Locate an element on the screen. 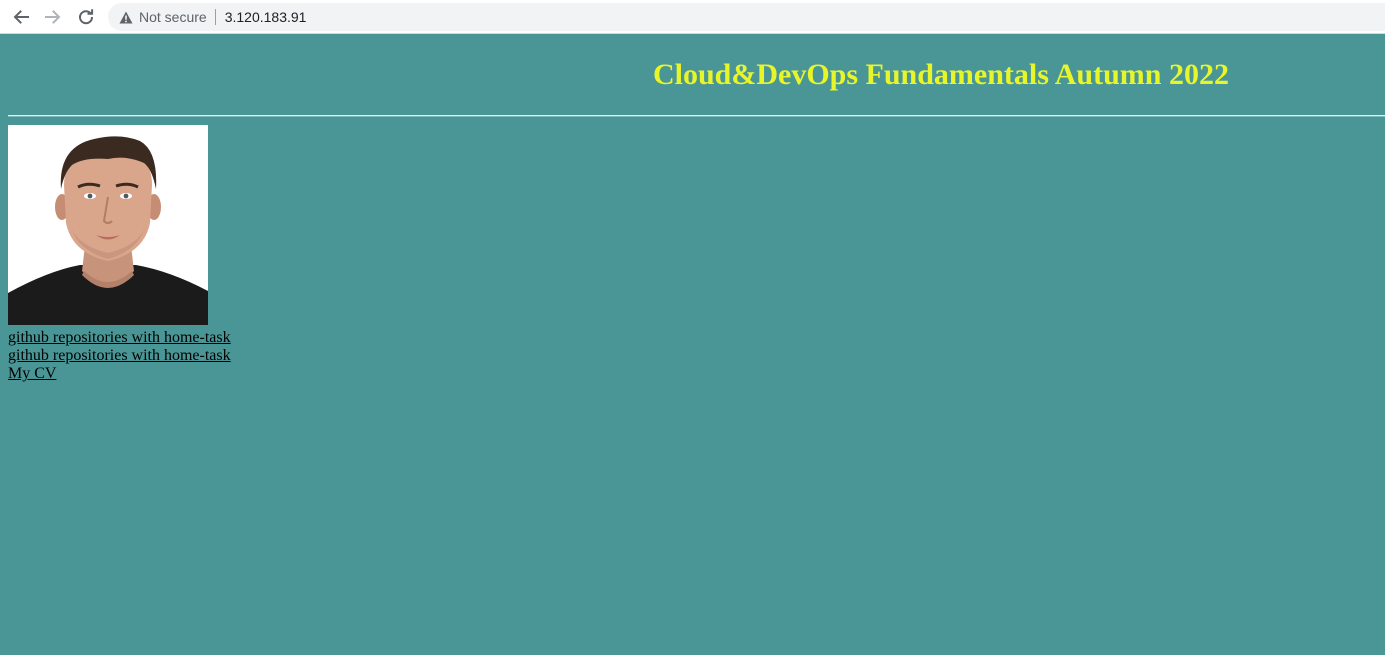  my-cv-link: My CV is located at coordinates (119, 374).